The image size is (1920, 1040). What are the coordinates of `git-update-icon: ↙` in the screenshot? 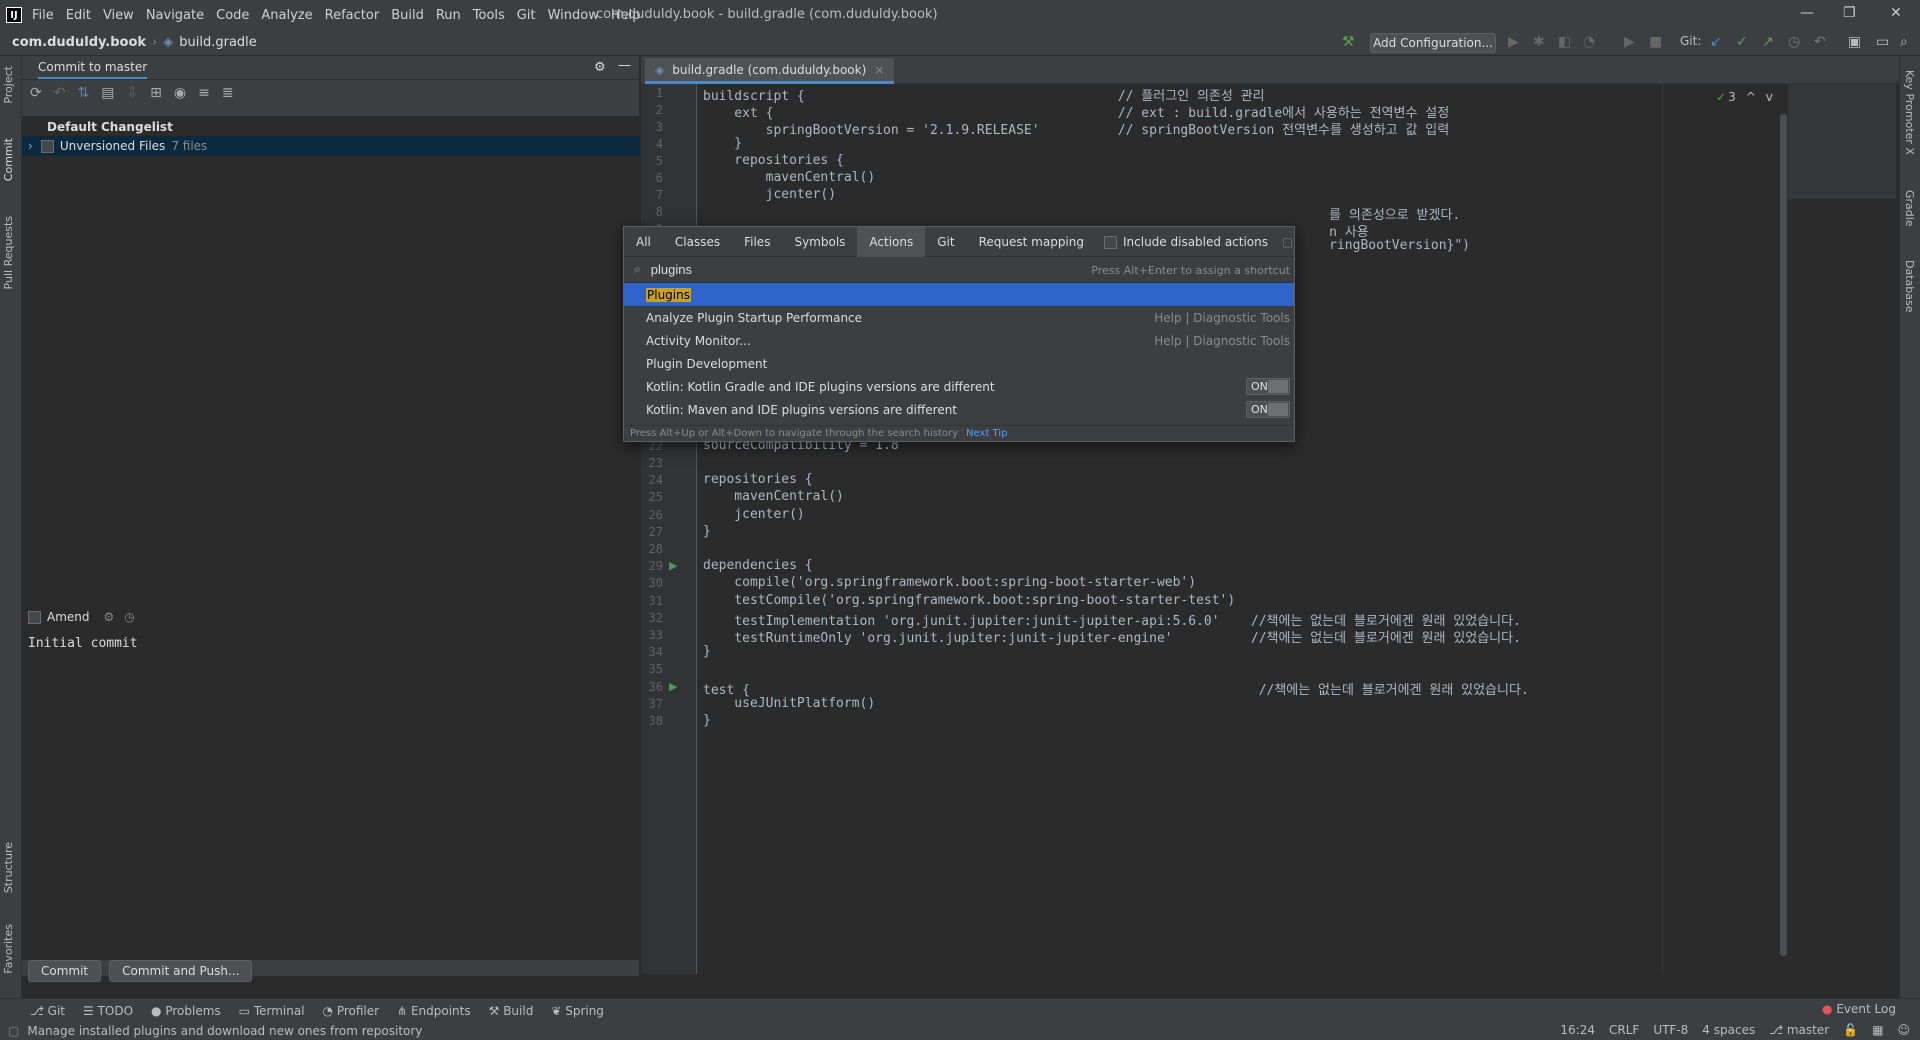 It's located at (1716, 42).